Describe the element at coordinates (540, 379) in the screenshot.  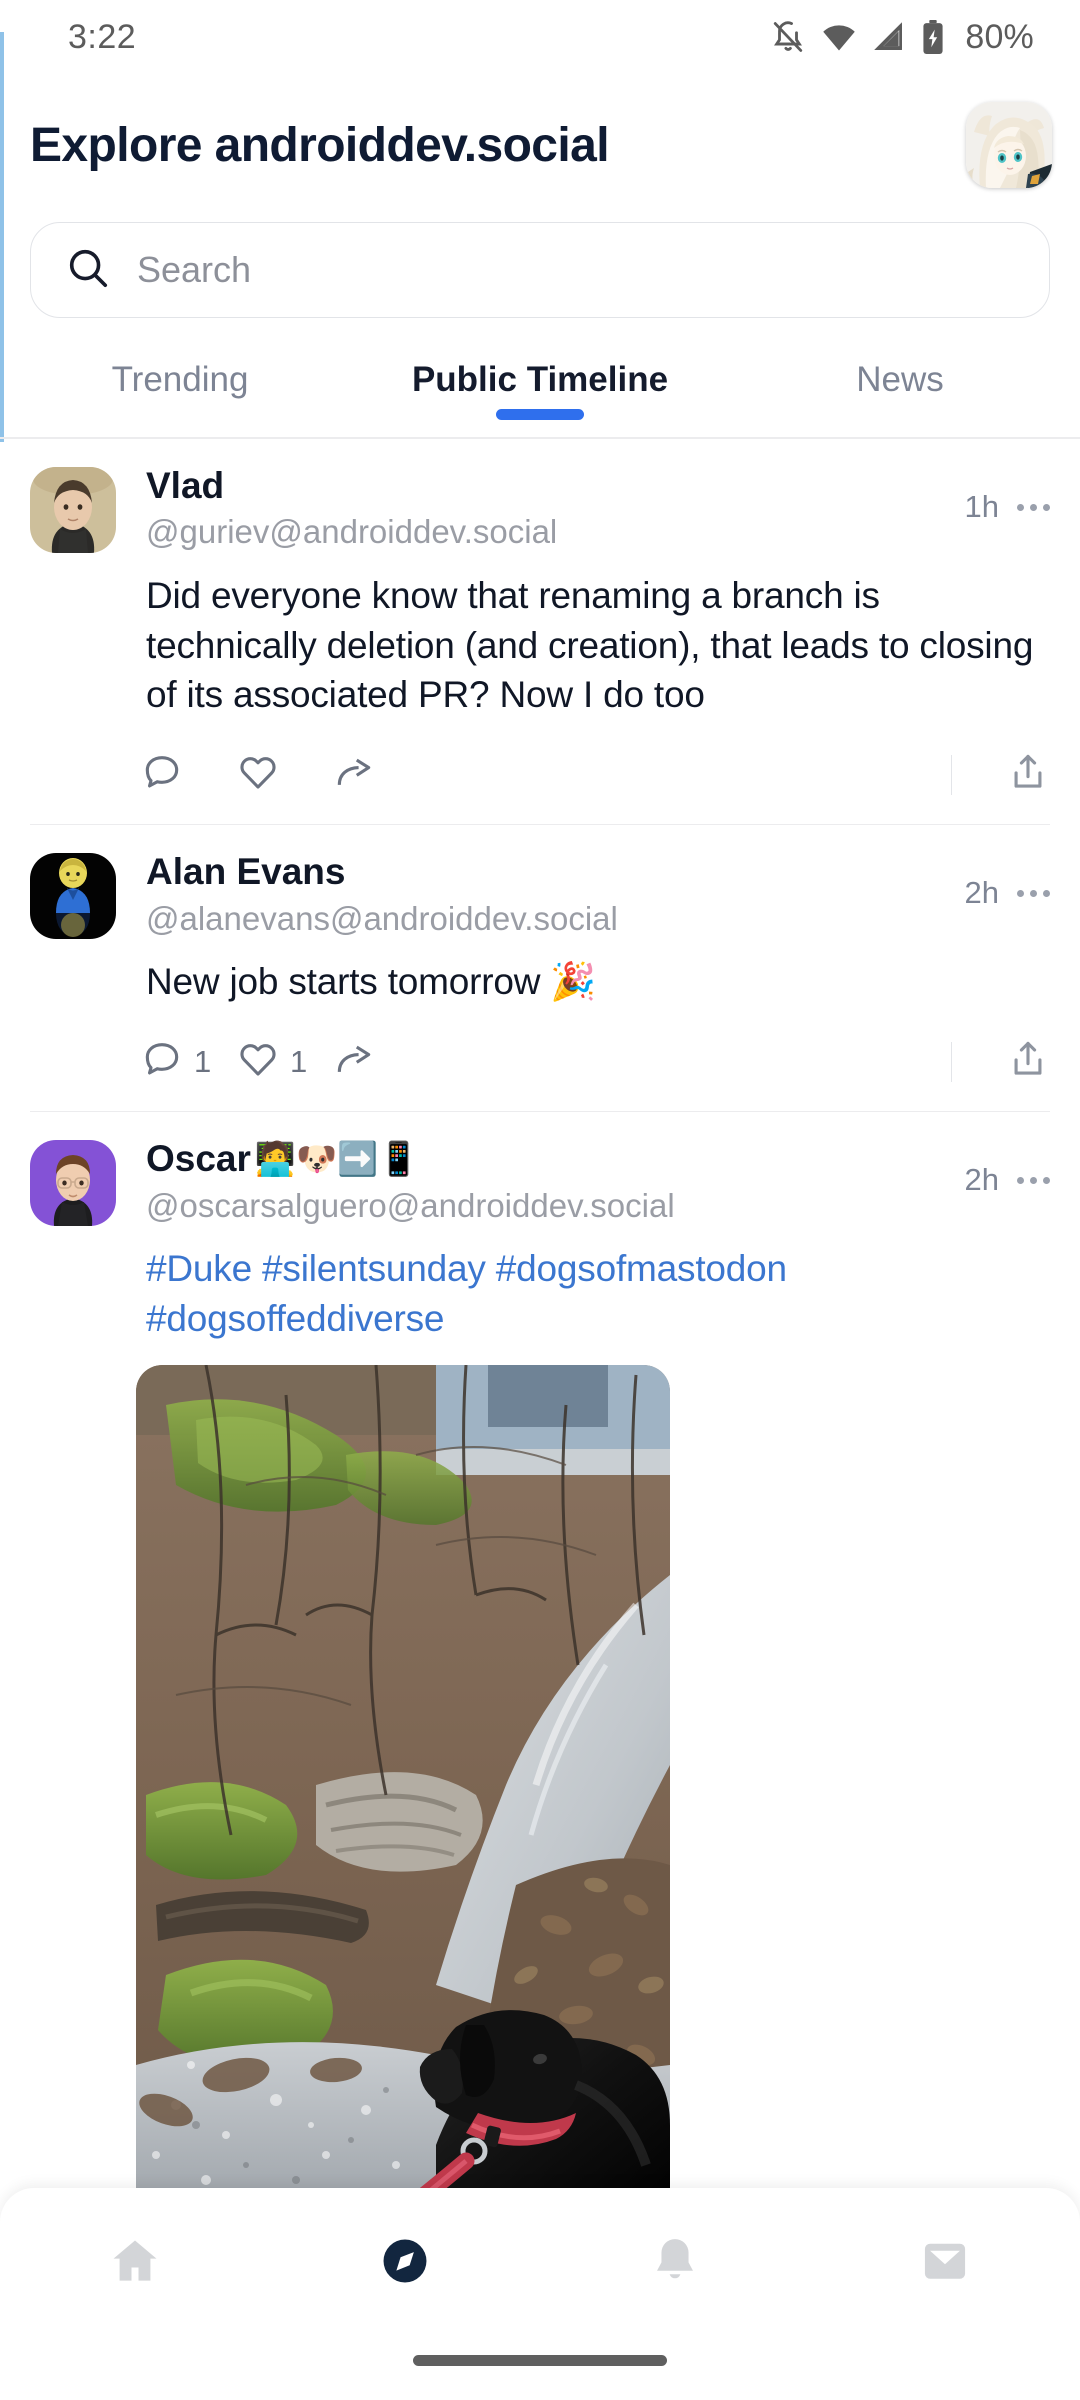
I see `tab-public-timeline-label: Public Timeline` at that location.